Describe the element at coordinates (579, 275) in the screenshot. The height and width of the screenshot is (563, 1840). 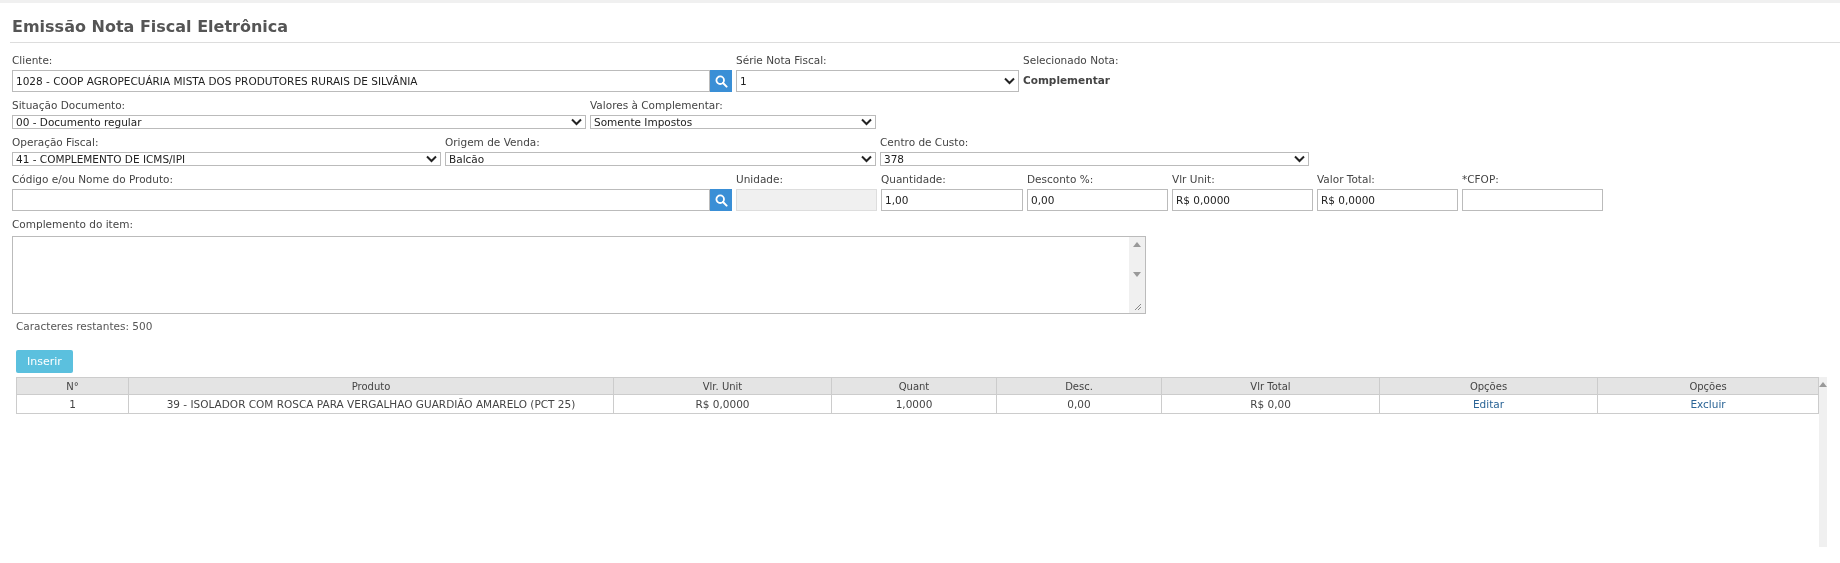
I see `text-area` at that location.